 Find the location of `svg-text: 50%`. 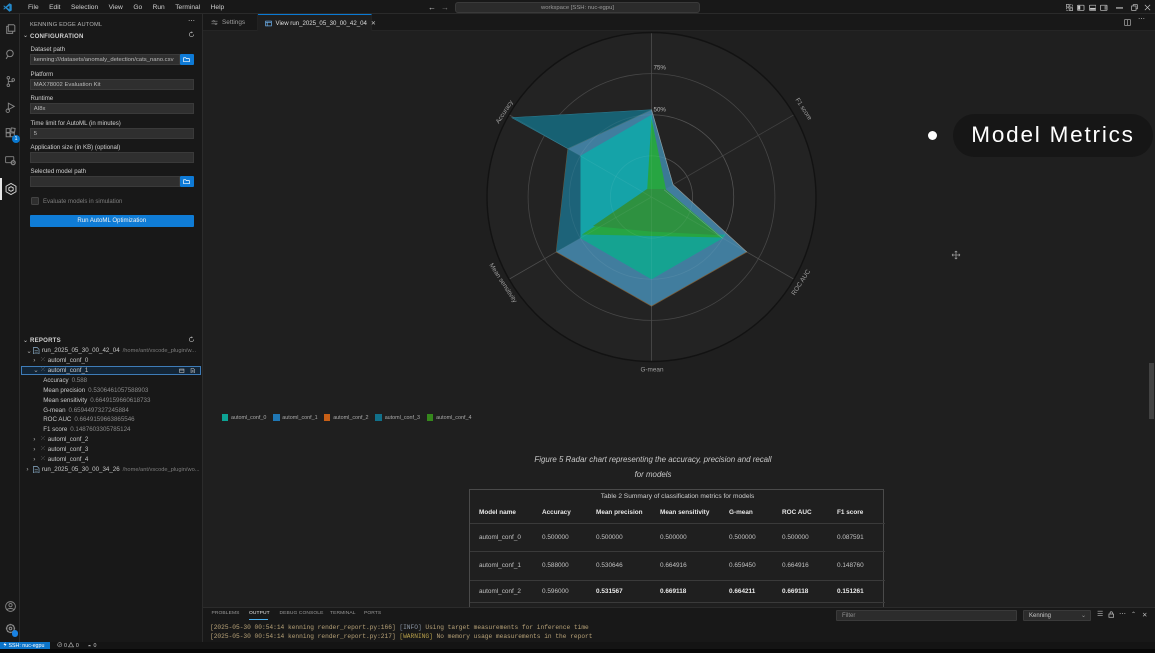

svg-text: 50% is located at coordinates (660, 110).